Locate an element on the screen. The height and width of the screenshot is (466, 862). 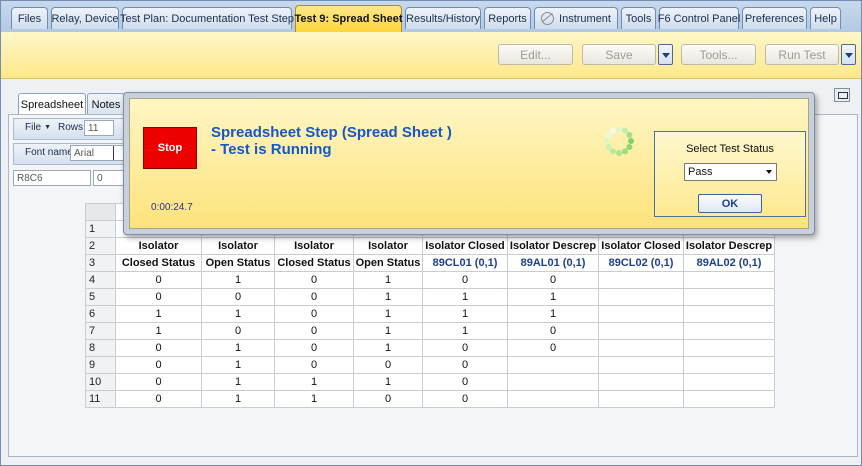
table-cell: 89CL01 (0,1) is located at coordinates (465, 263).